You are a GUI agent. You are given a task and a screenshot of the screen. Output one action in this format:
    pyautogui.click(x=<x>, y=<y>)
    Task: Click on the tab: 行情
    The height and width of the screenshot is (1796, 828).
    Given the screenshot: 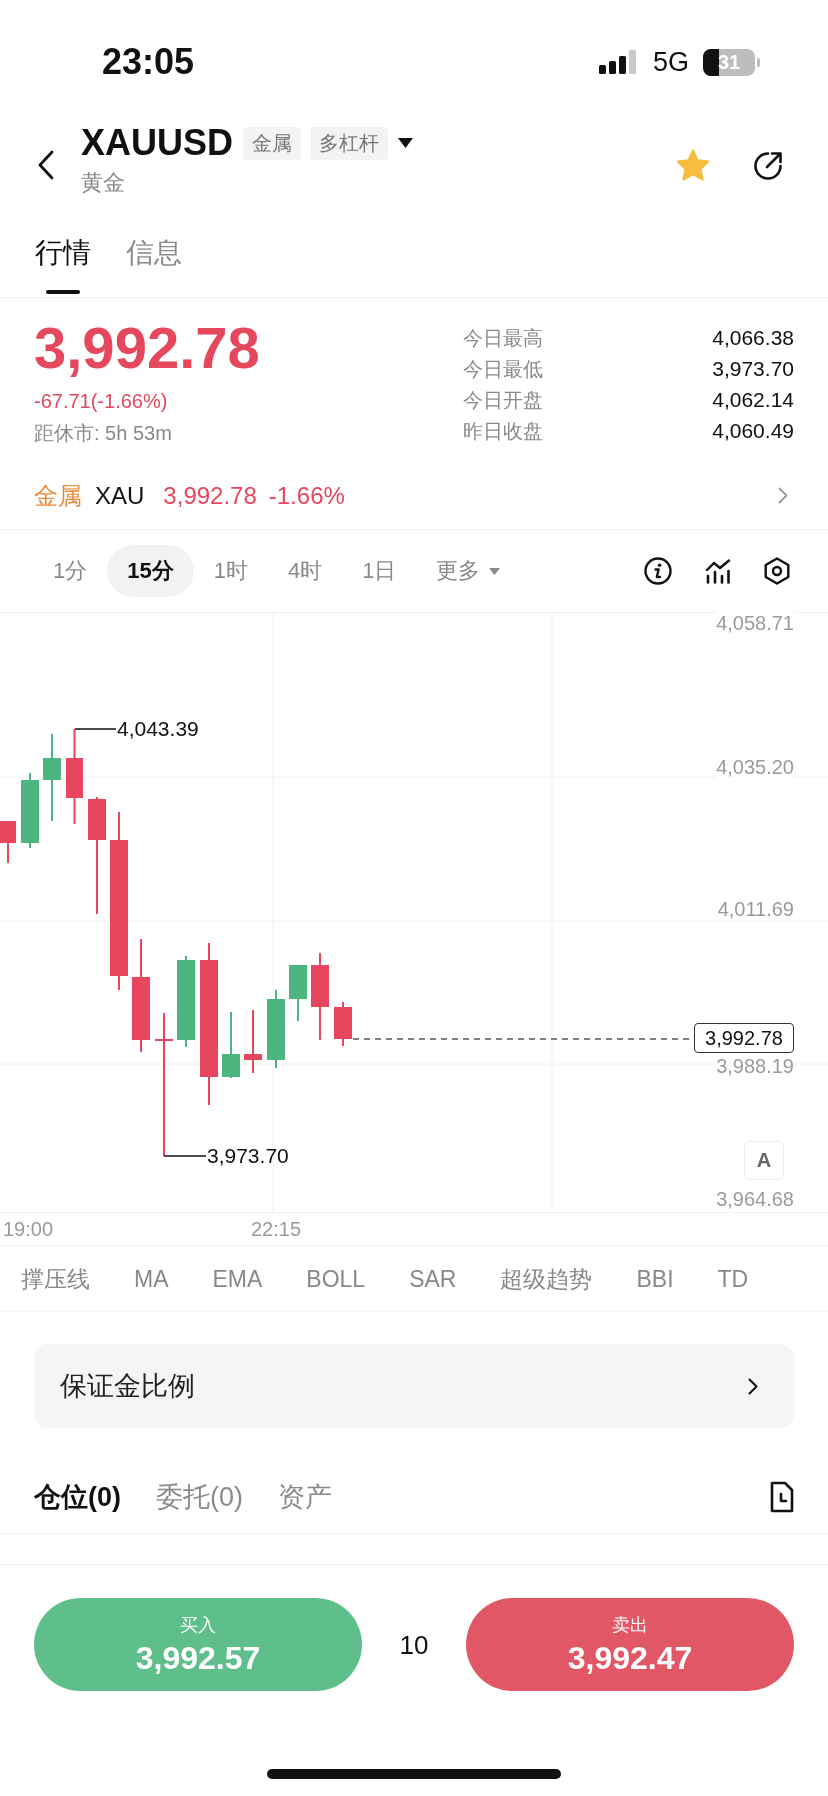 What is the action you would take?
    pyautogui.click(x=63, y=253)
    